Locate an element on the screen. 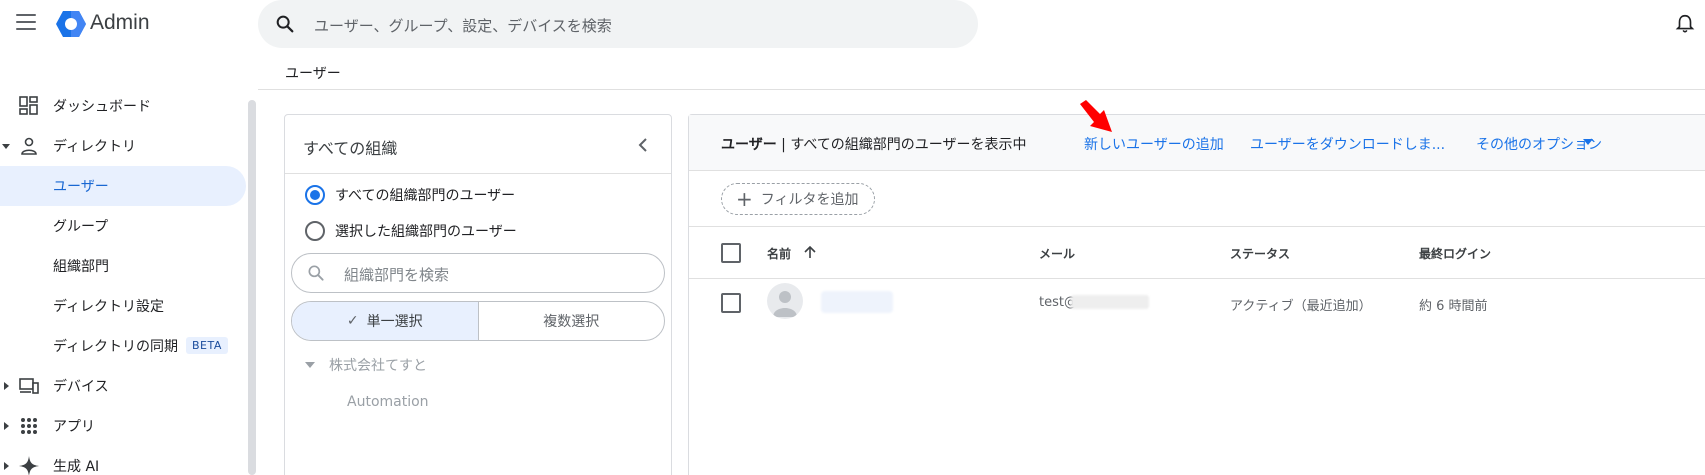 The width and height of the screenshot is (1705, 475). redacted-email-domain is located at coordinates (1110, 302).